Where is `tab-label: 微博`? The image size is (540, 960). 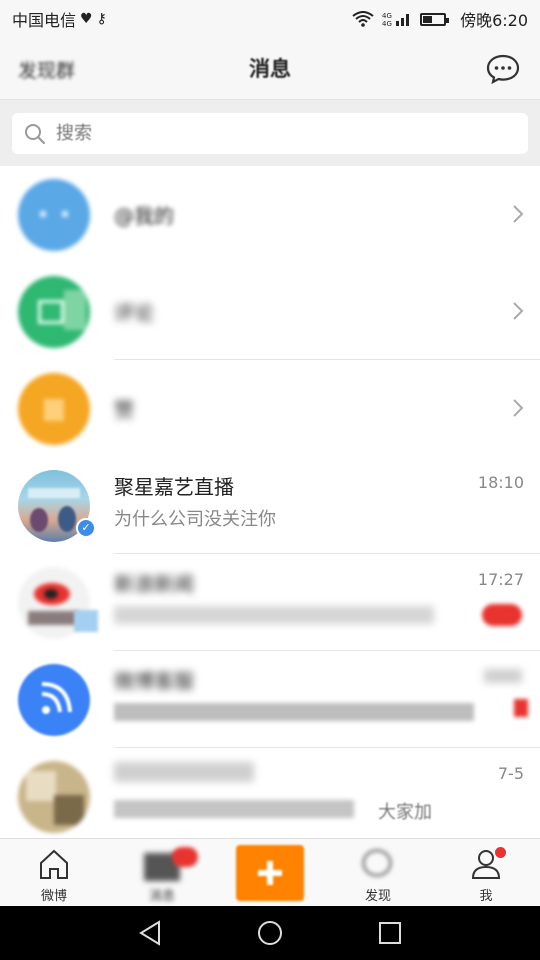
tab-label: 微博 is located at coordinates (53, 896).